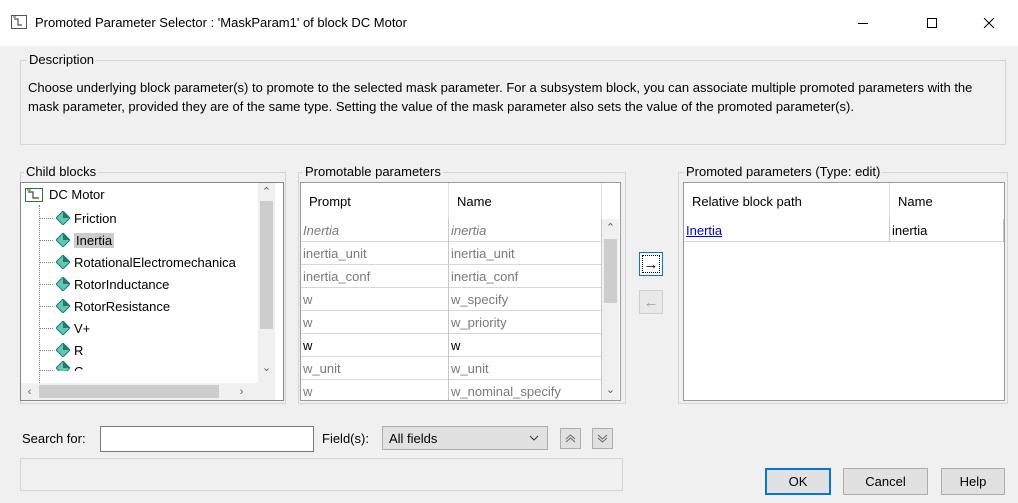 This screenshot has height=503, width=1018. What do you see at coordinates (451, 299) in the screenshot?
I see `table-row: w w_specify` at bounding box center [451, 299].